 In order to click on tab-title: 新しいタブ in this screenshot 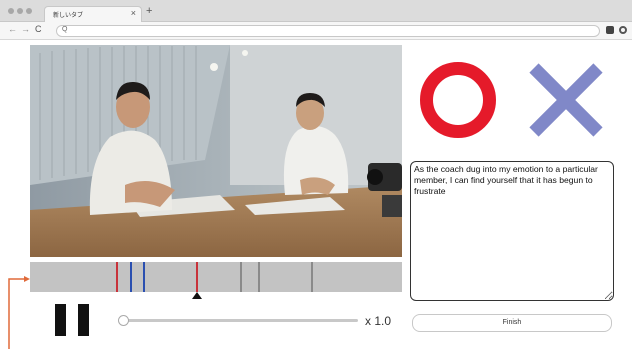, I will do `click(68, 16)`.